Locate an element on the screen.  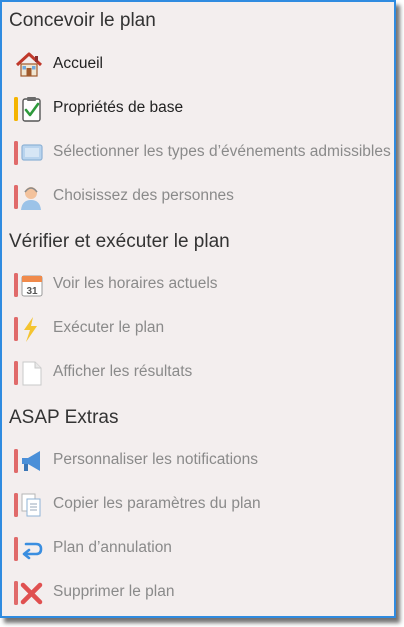
svg-text: 31 is located at coordinates (32, 291).